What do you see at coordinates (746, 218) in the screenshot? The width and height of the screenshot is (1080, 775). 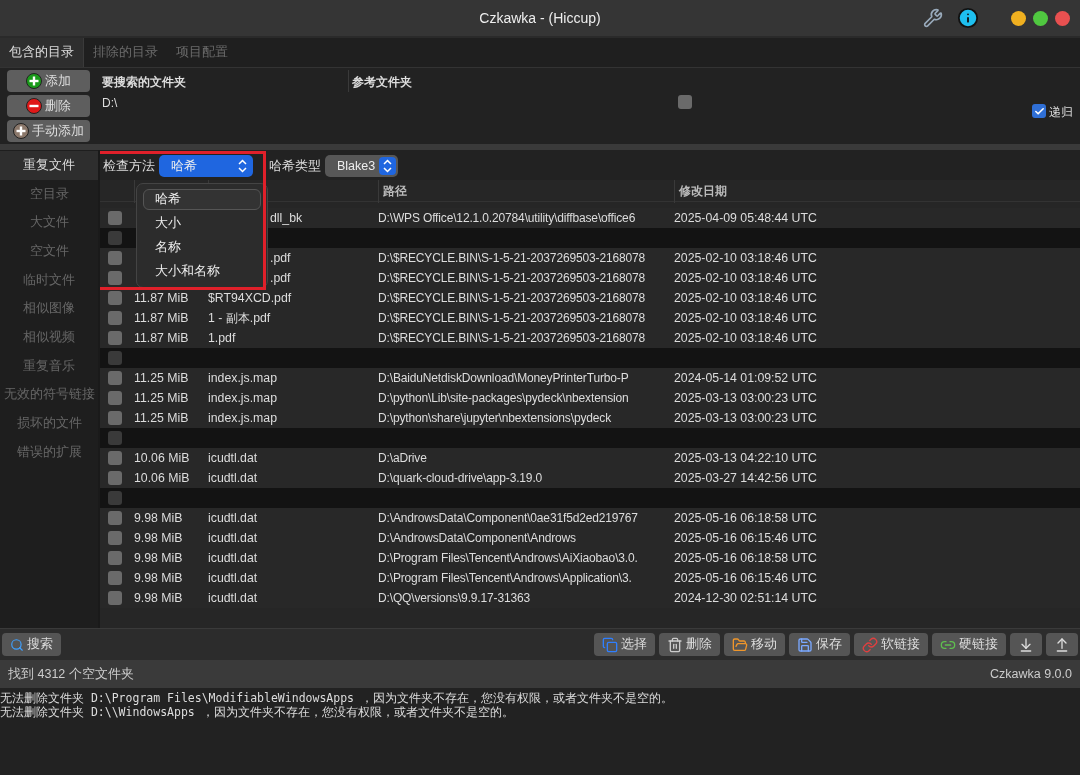 I see `date-cell-text: 2025-04-09 05:48:44 UTC` at bounding box center [746, 218].